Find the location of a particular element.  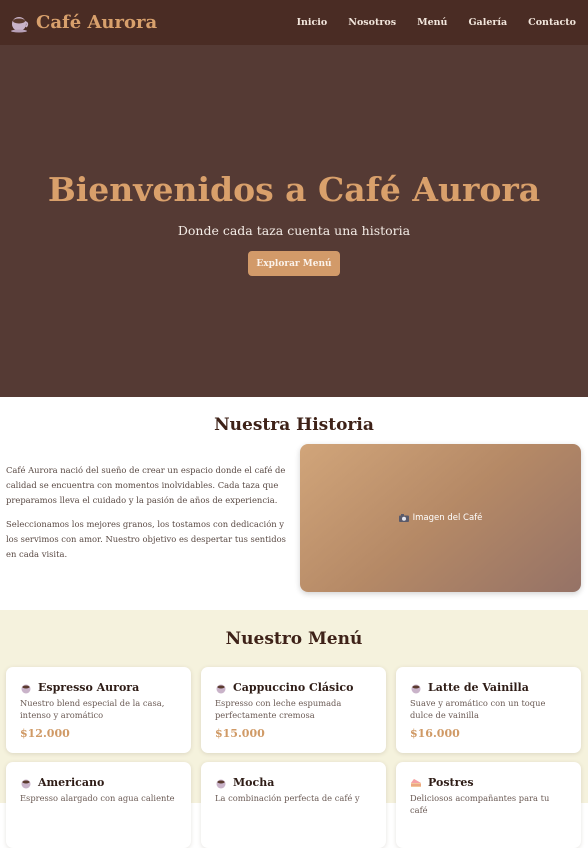

image-label: Imagen del Café is located at coordinates (440, 518).